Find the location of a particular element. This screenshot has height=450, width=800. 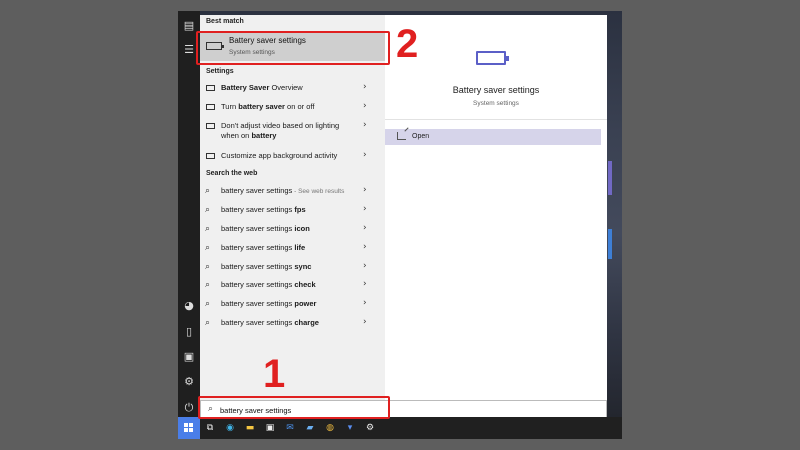

settings-result: Customize app background activity › is located at coordinates (292, 157).